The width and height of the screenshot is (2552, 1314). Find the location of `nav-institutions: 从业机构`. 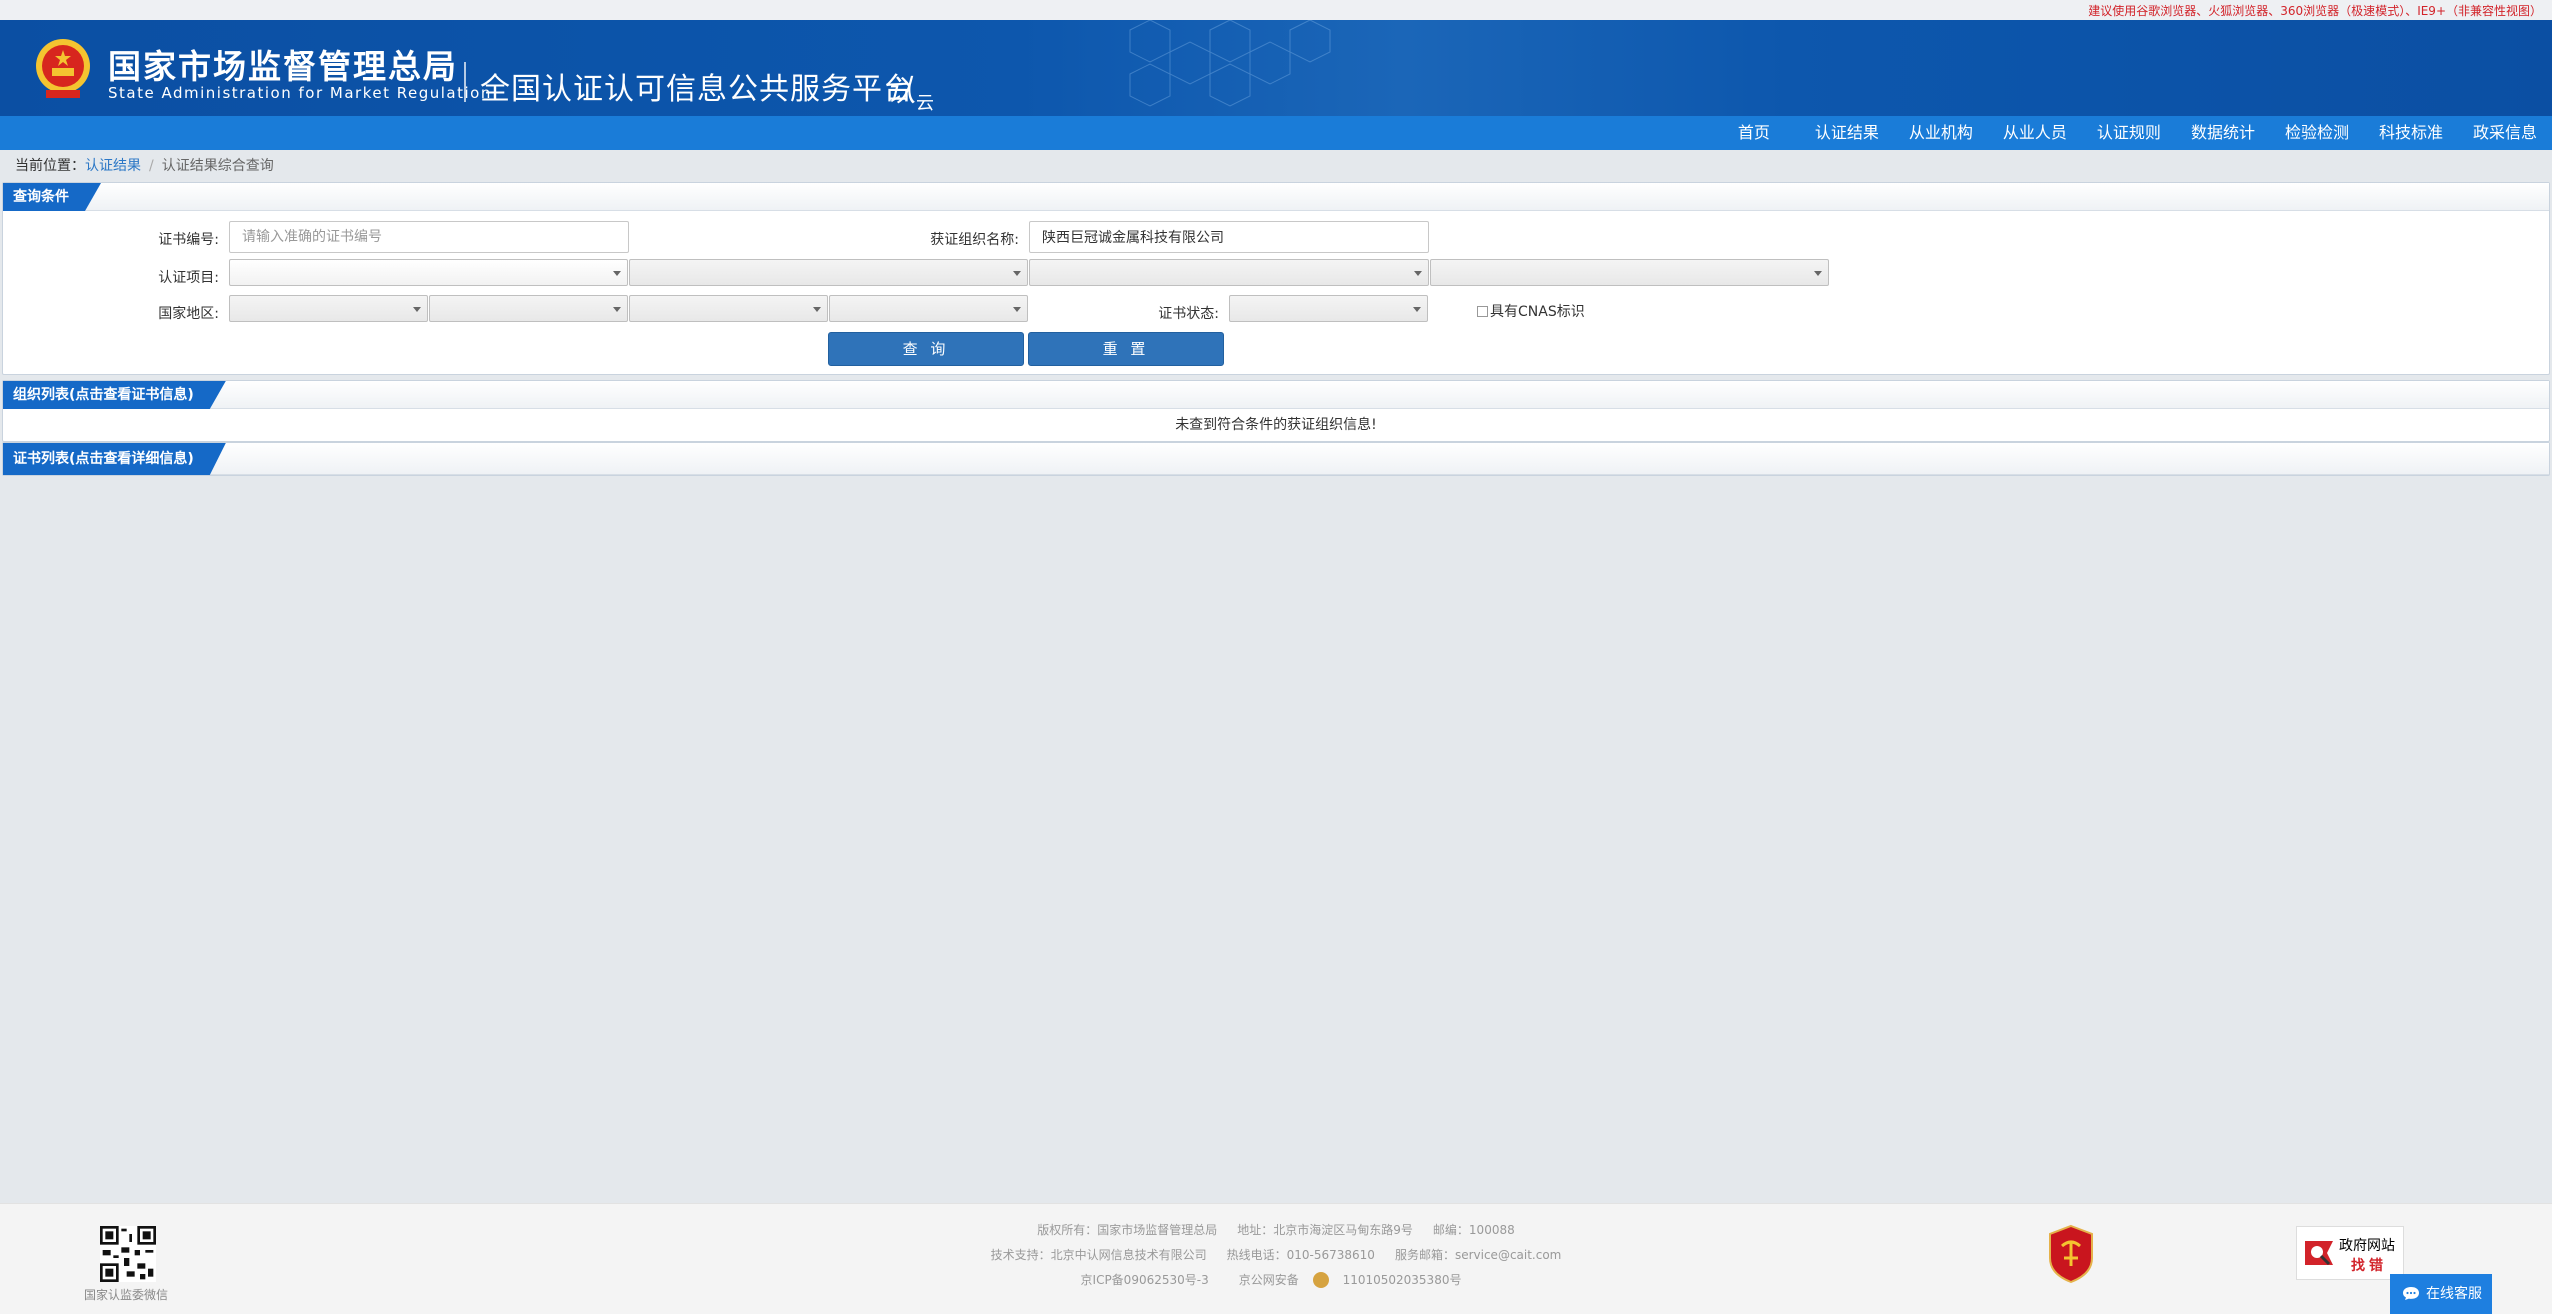

nav-institutions: 从业机构 is located at coordinates (1941, 133).